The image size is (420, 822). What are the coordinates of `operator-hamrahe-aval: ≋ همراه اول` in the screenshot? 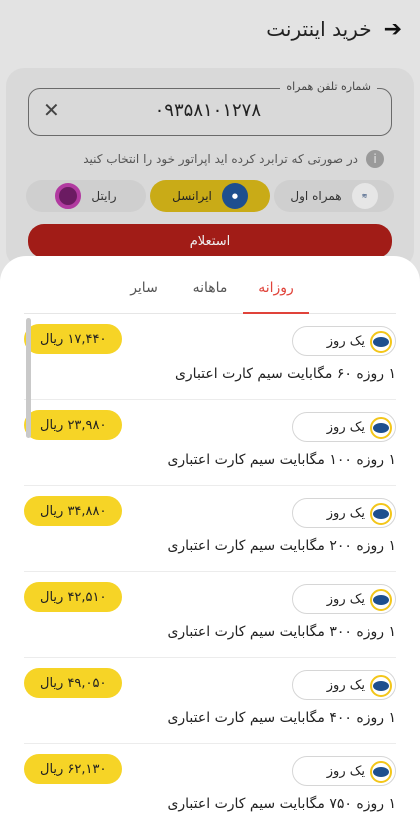 It's located at (334, 196).